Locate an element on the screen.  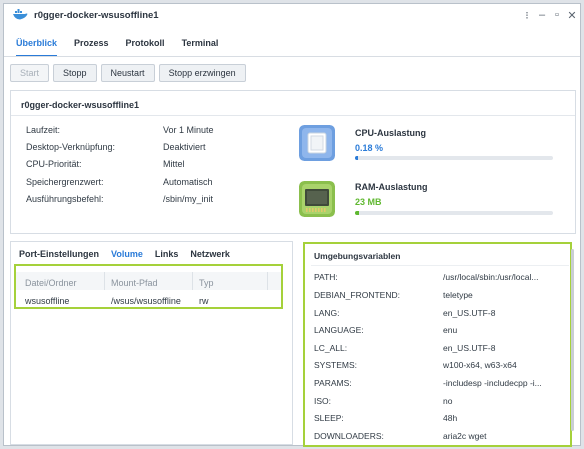
subtab-port-settings: Port-Einstellungen is located at coordinates (59, 254).